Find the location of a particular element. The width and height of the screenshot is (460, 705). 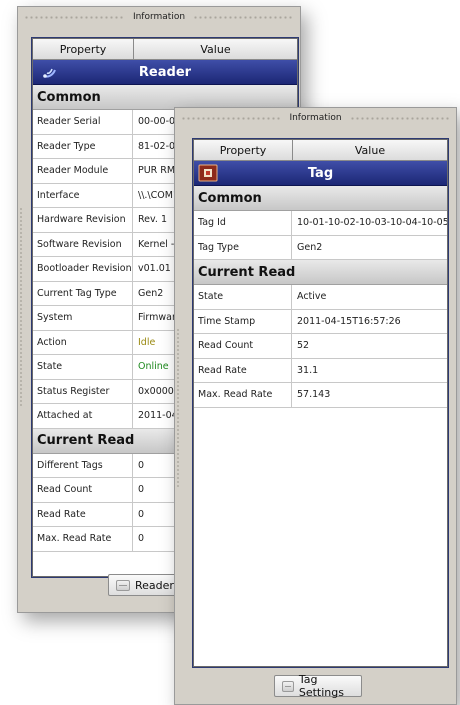

tag-settings-label: Tag Settings is located at coordinates (321, 686).